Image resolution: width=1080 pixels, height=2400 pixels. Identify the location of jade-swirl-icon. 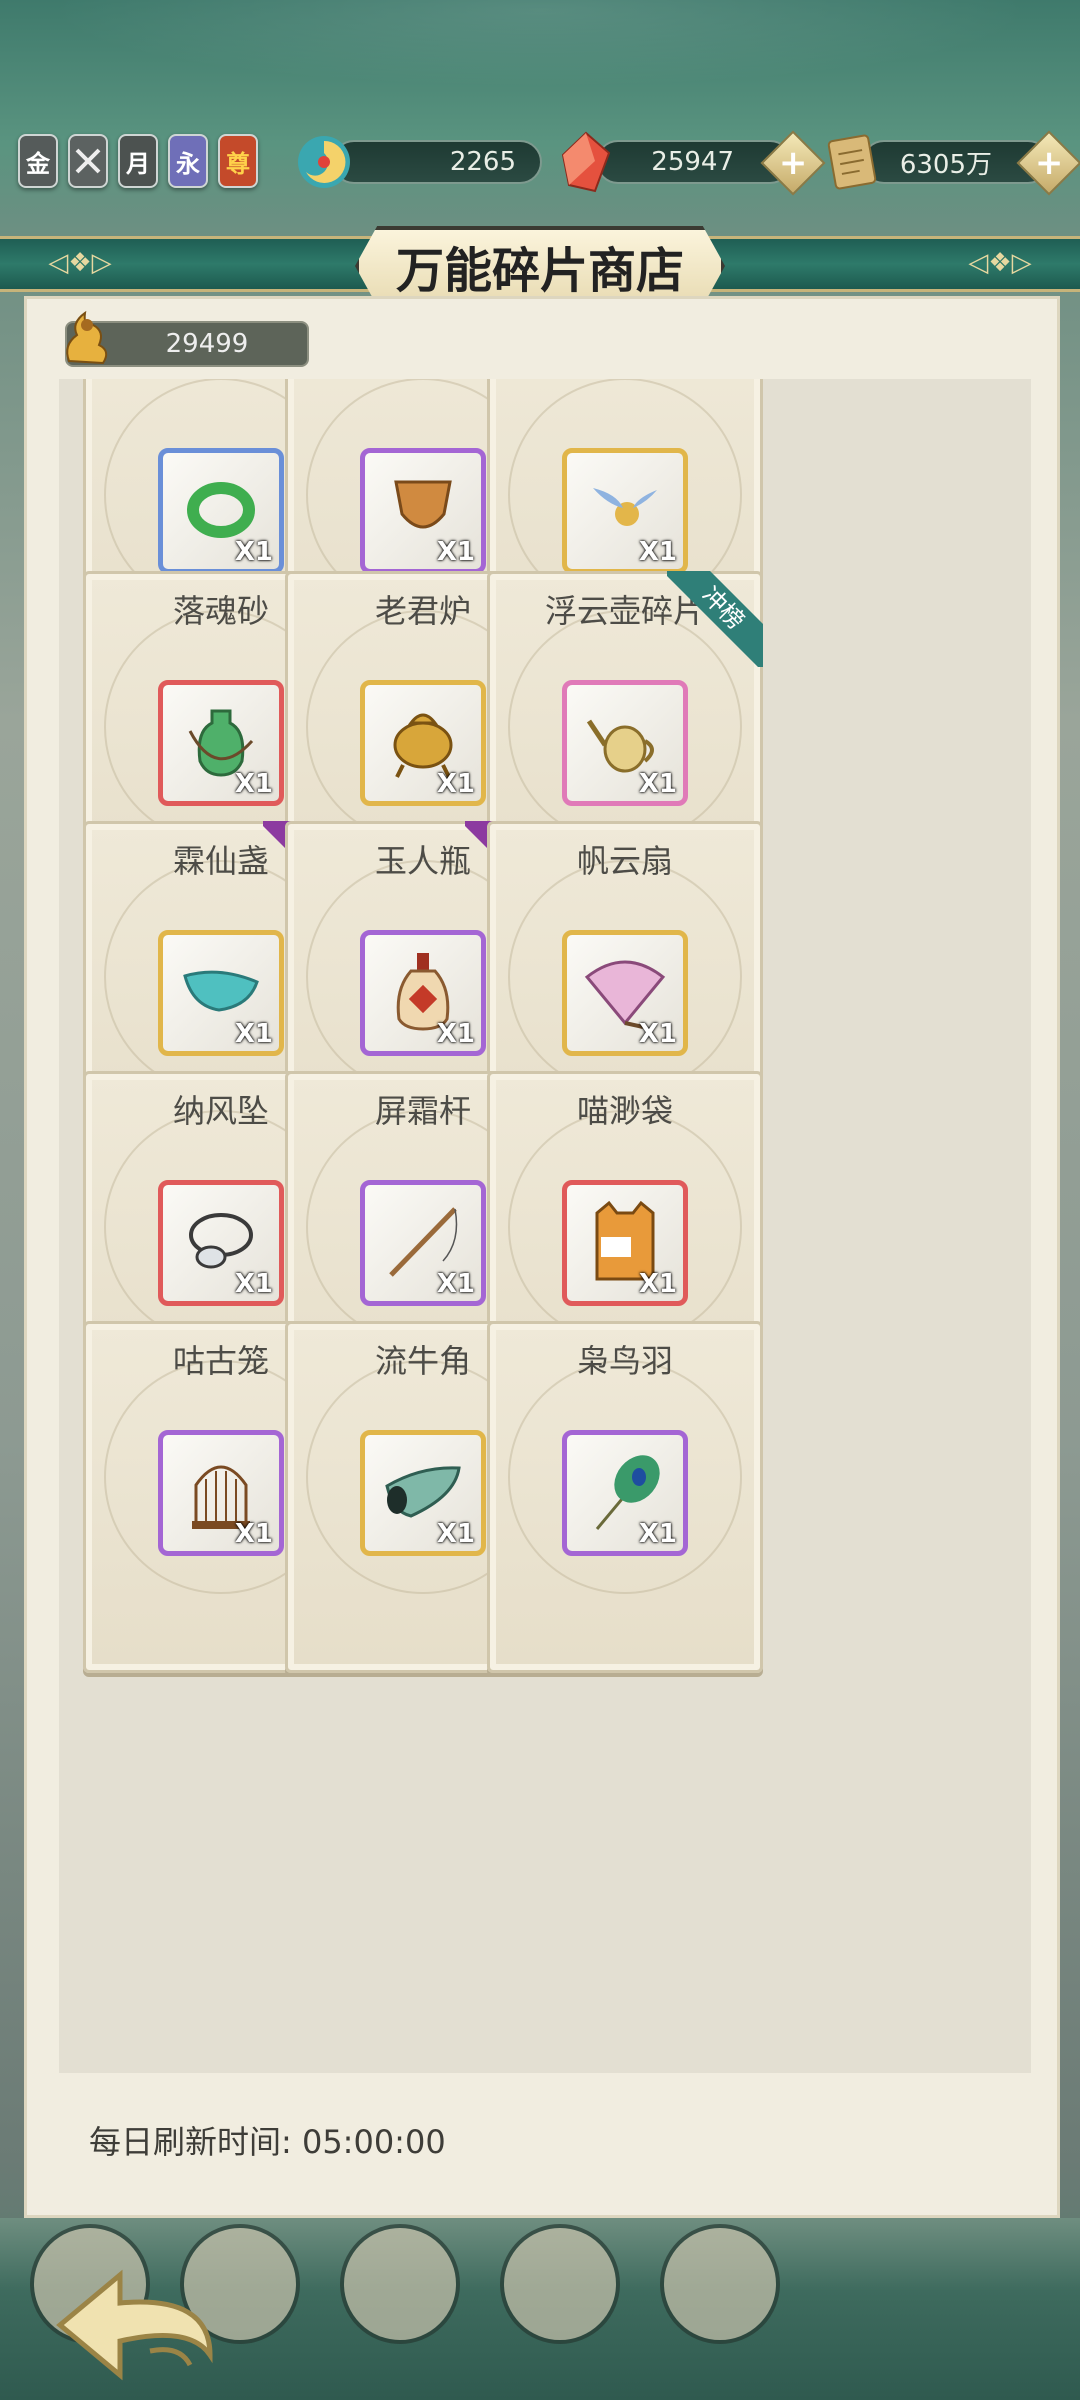
(324, 162).